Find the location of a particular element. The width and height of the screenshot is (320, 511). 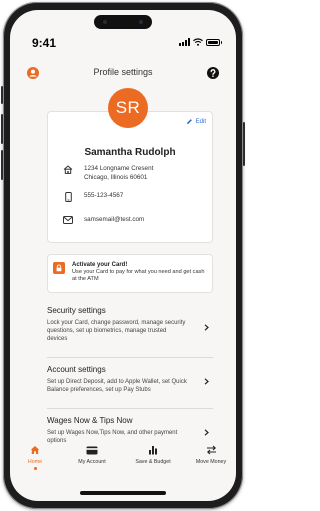

tab-my-account-label: My Account is located at coordinates (92, 462).